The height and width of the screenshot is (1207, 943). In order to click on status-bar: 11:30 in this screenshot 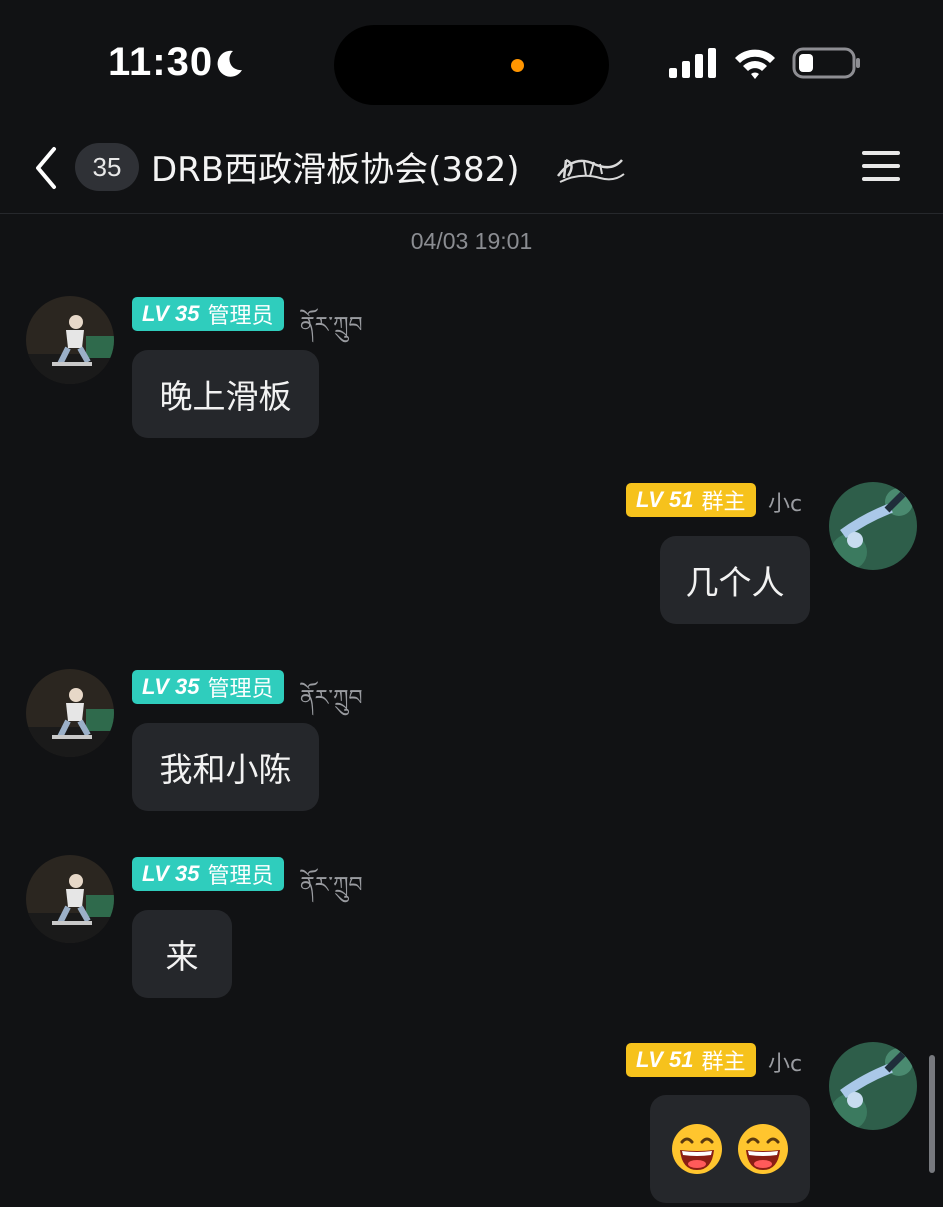, I will do `click(471, 60)`.